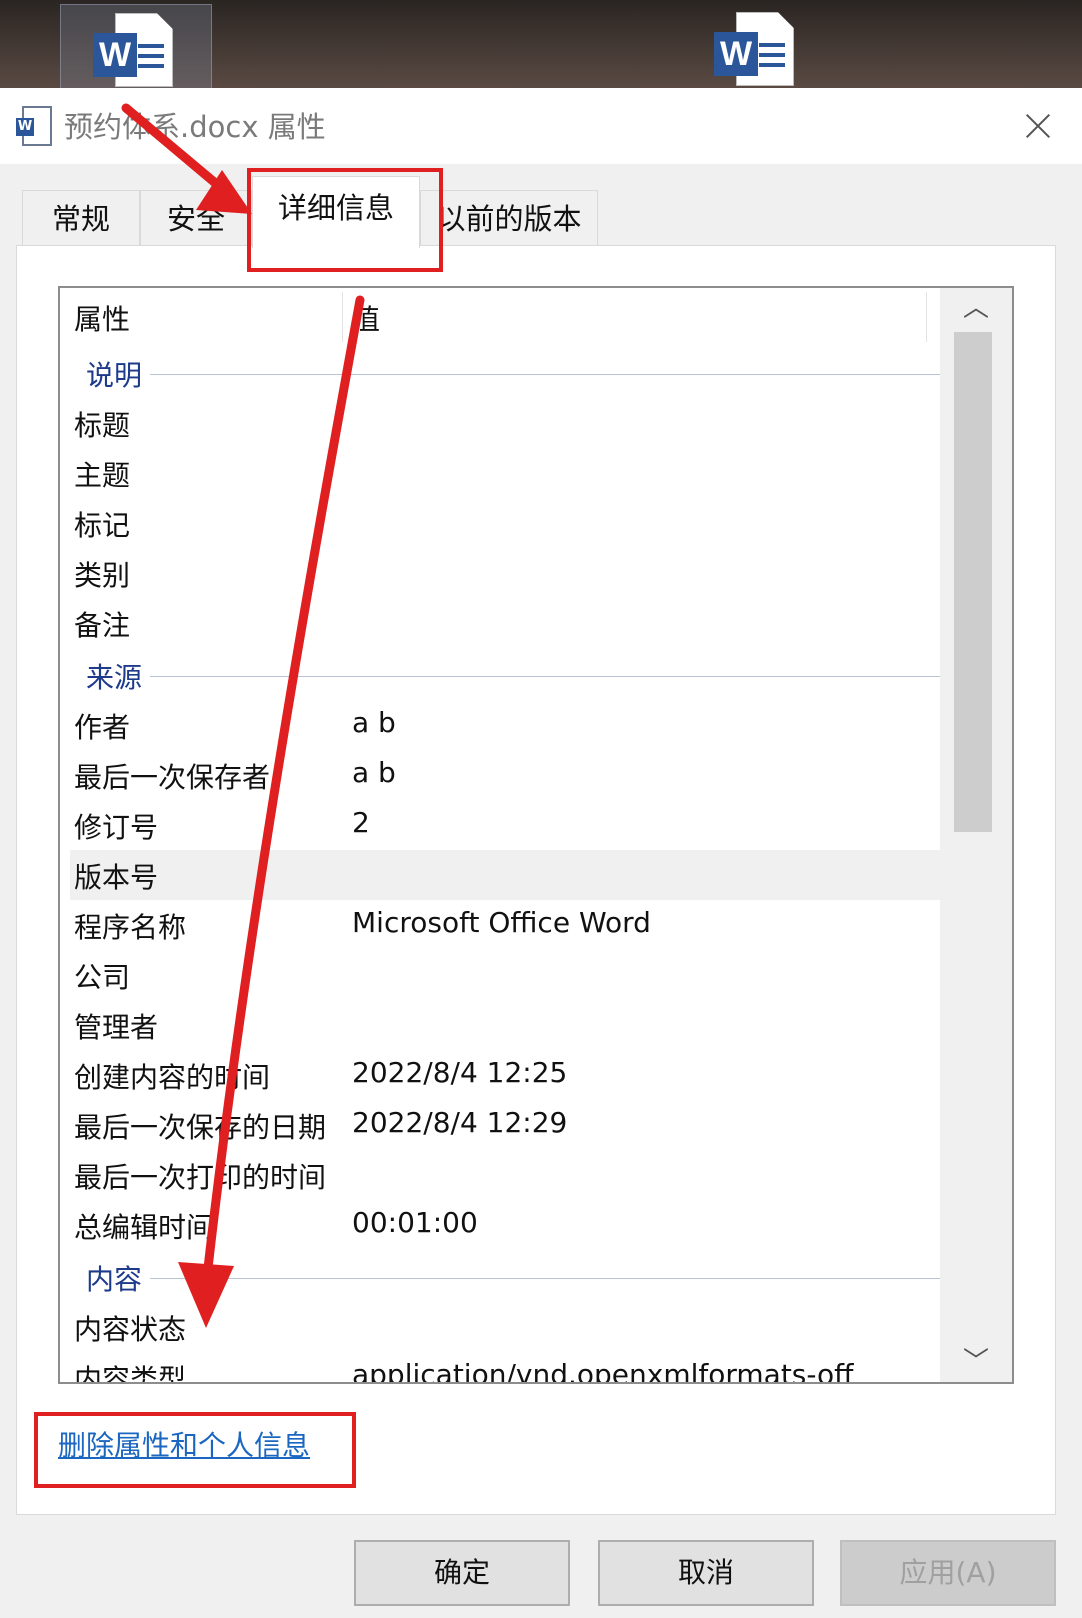 Image resolution: width=1082 pixels, height=1618 pixels. Describe the element at coordinates (500, 1175) in the screenshot. I see `list-item: 最后一次打印的时间` at that location.